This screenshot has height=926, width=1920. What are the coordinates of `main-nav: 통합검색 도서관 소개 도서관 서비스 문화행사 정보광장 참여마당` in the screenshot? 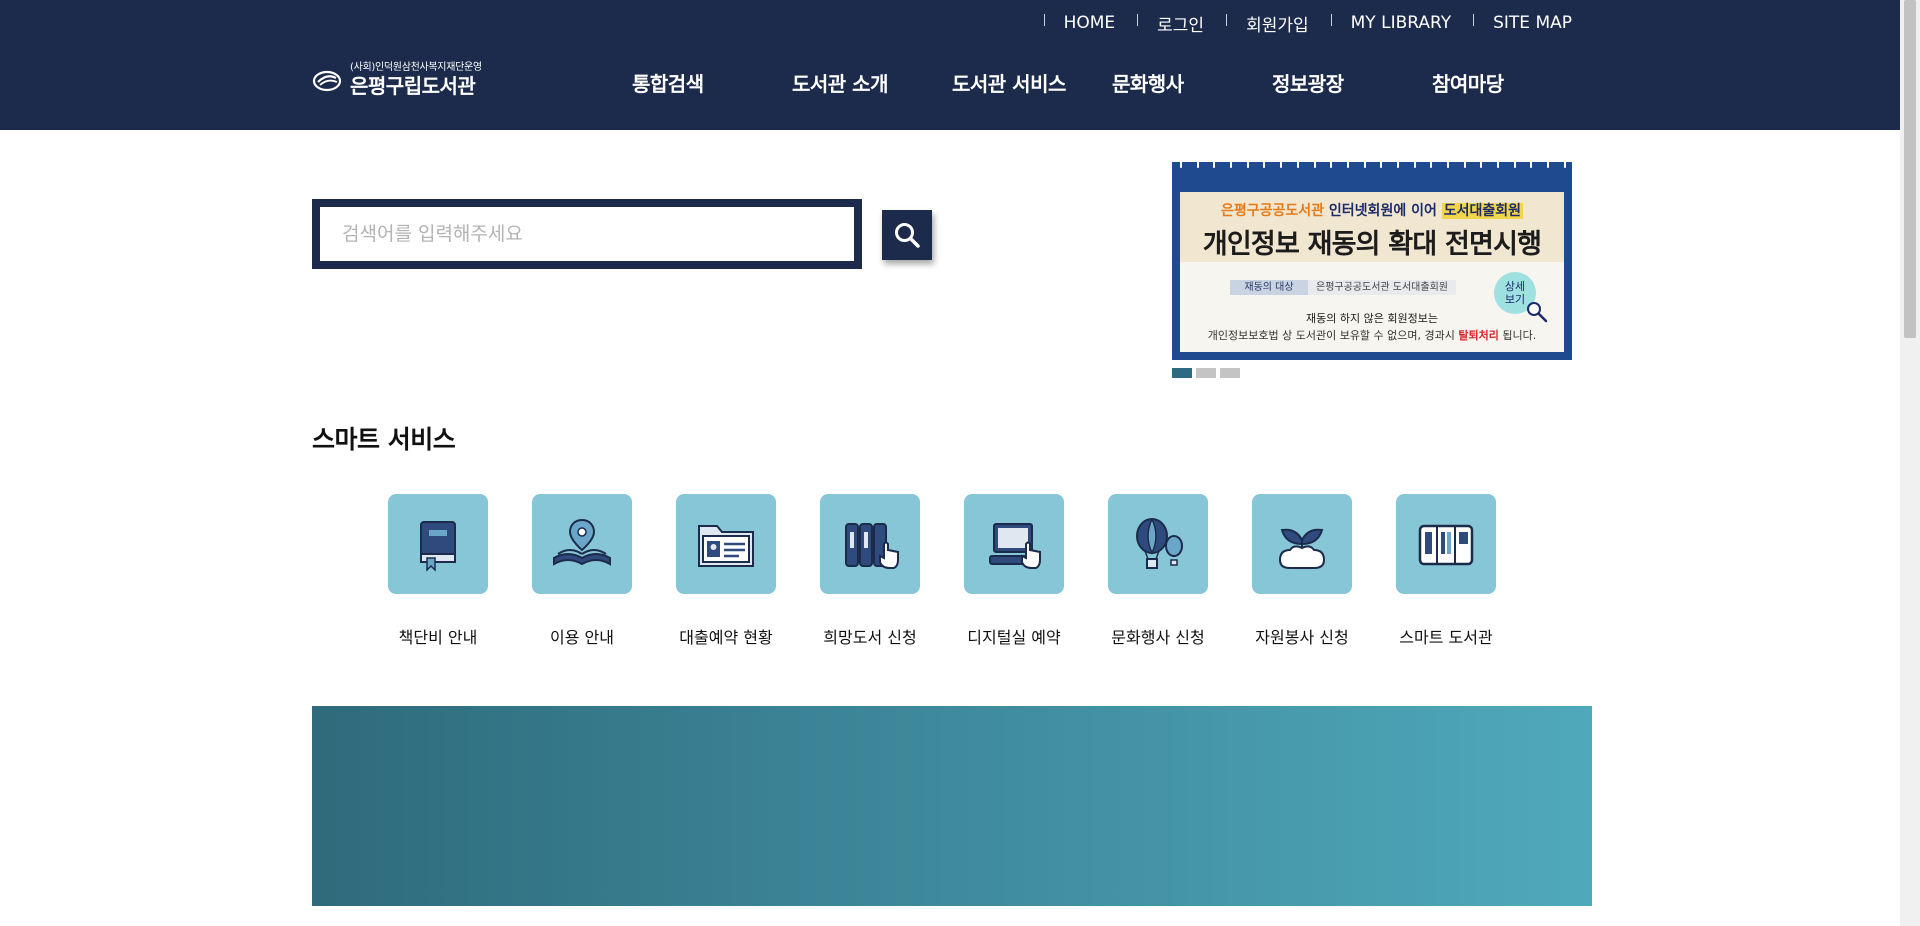 It's located at (950, 83).